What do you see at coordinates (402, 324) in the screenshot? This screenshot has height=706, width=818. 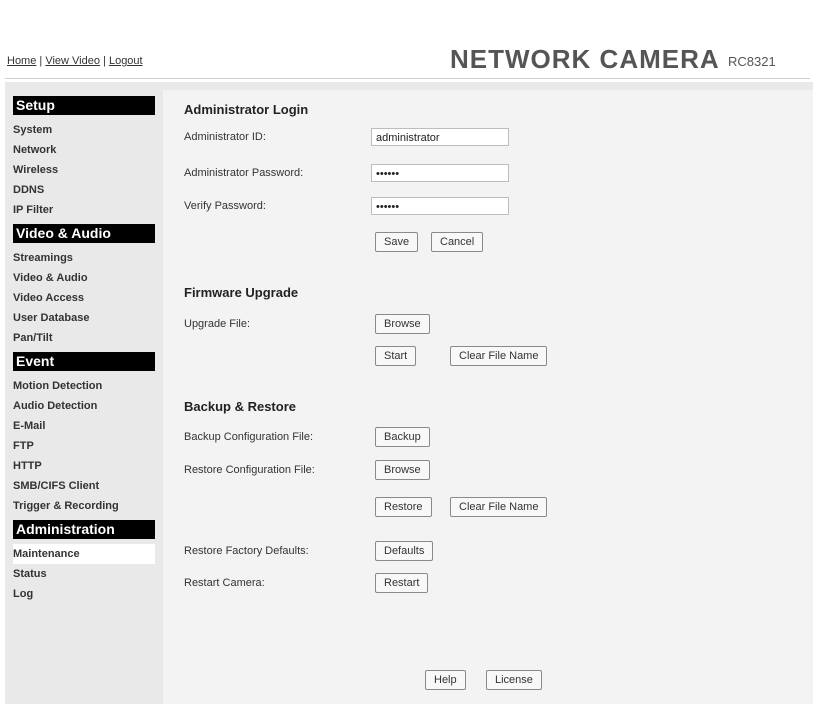 I see `firmware-browse-button: Browse` at bounding box center [402, 324].